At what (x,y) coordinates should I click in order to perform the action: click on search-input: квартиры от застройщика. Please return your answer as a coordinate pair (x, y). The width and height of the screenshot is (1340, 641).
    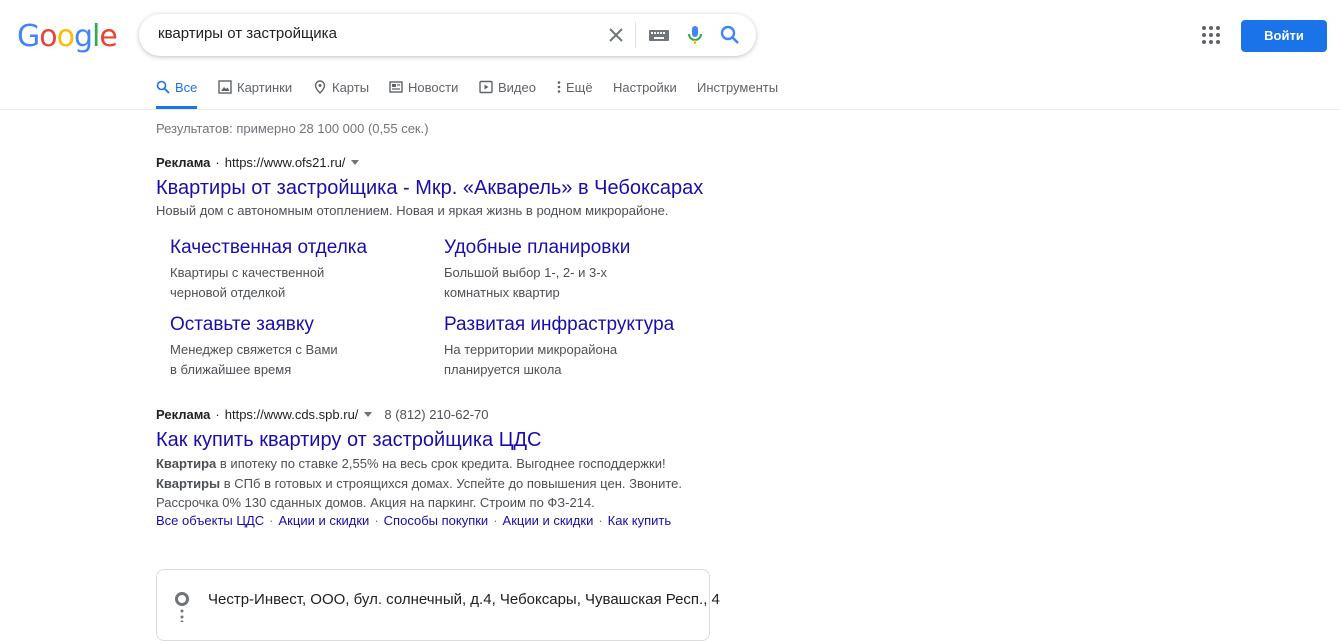
    Looking at the image, I should click on (247, 33).